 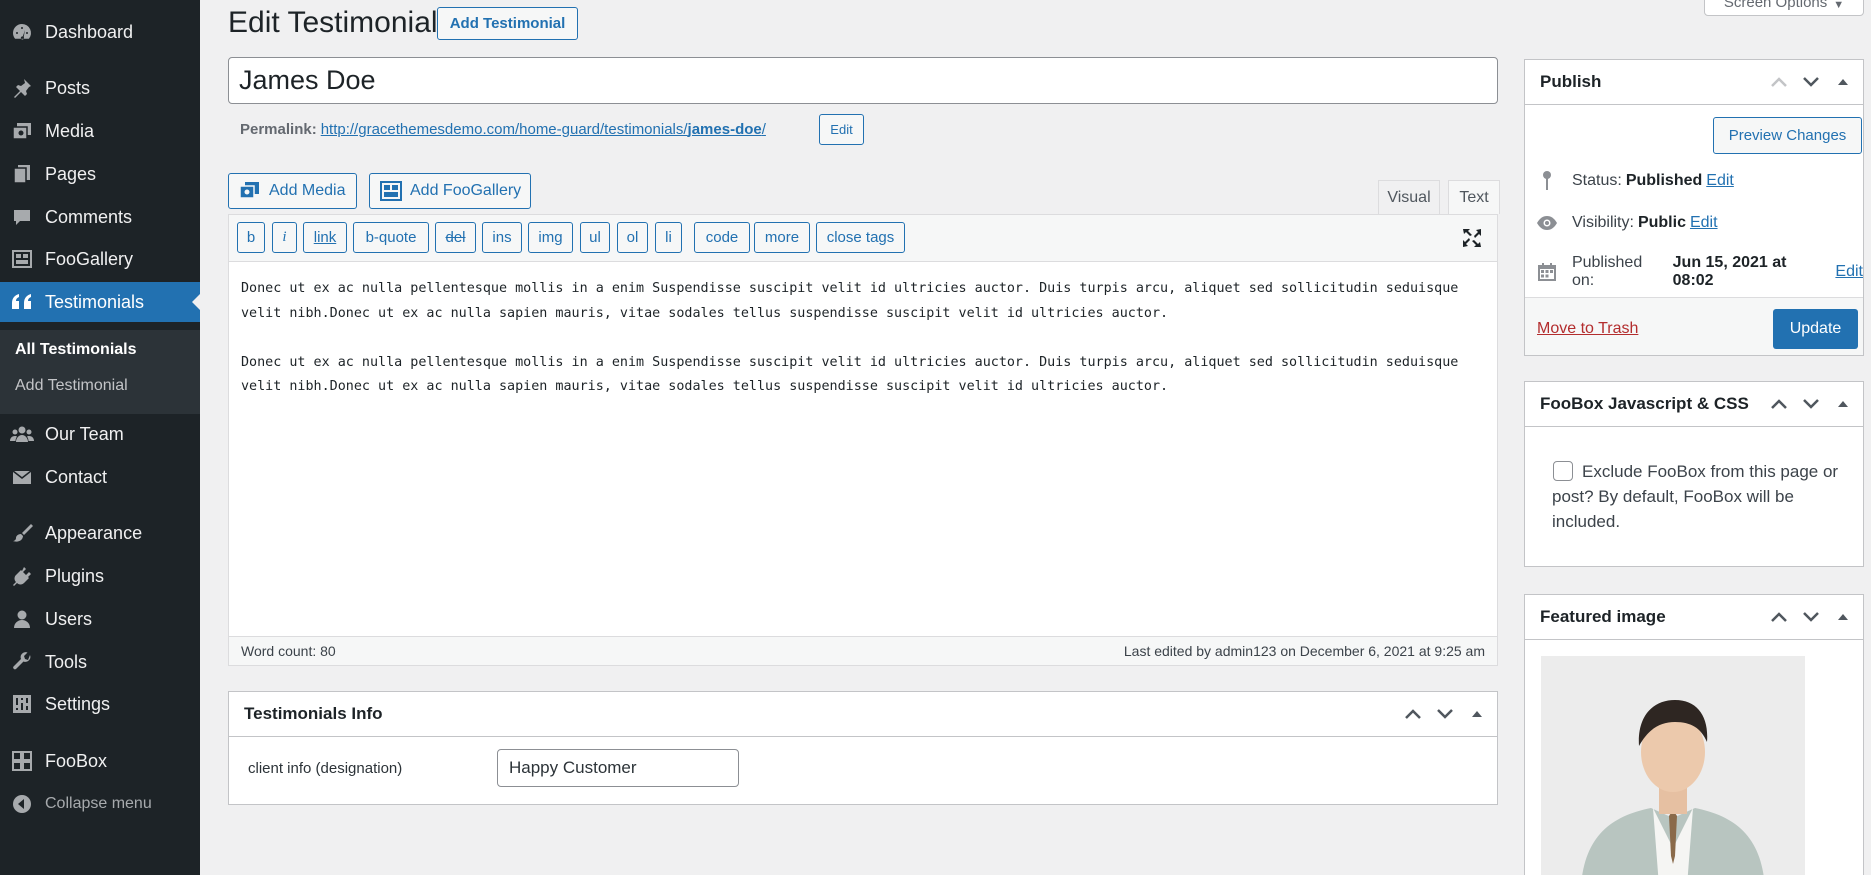 I want to click on testimonials-info-header: Testimonials Info, so click(x=863, y=714).